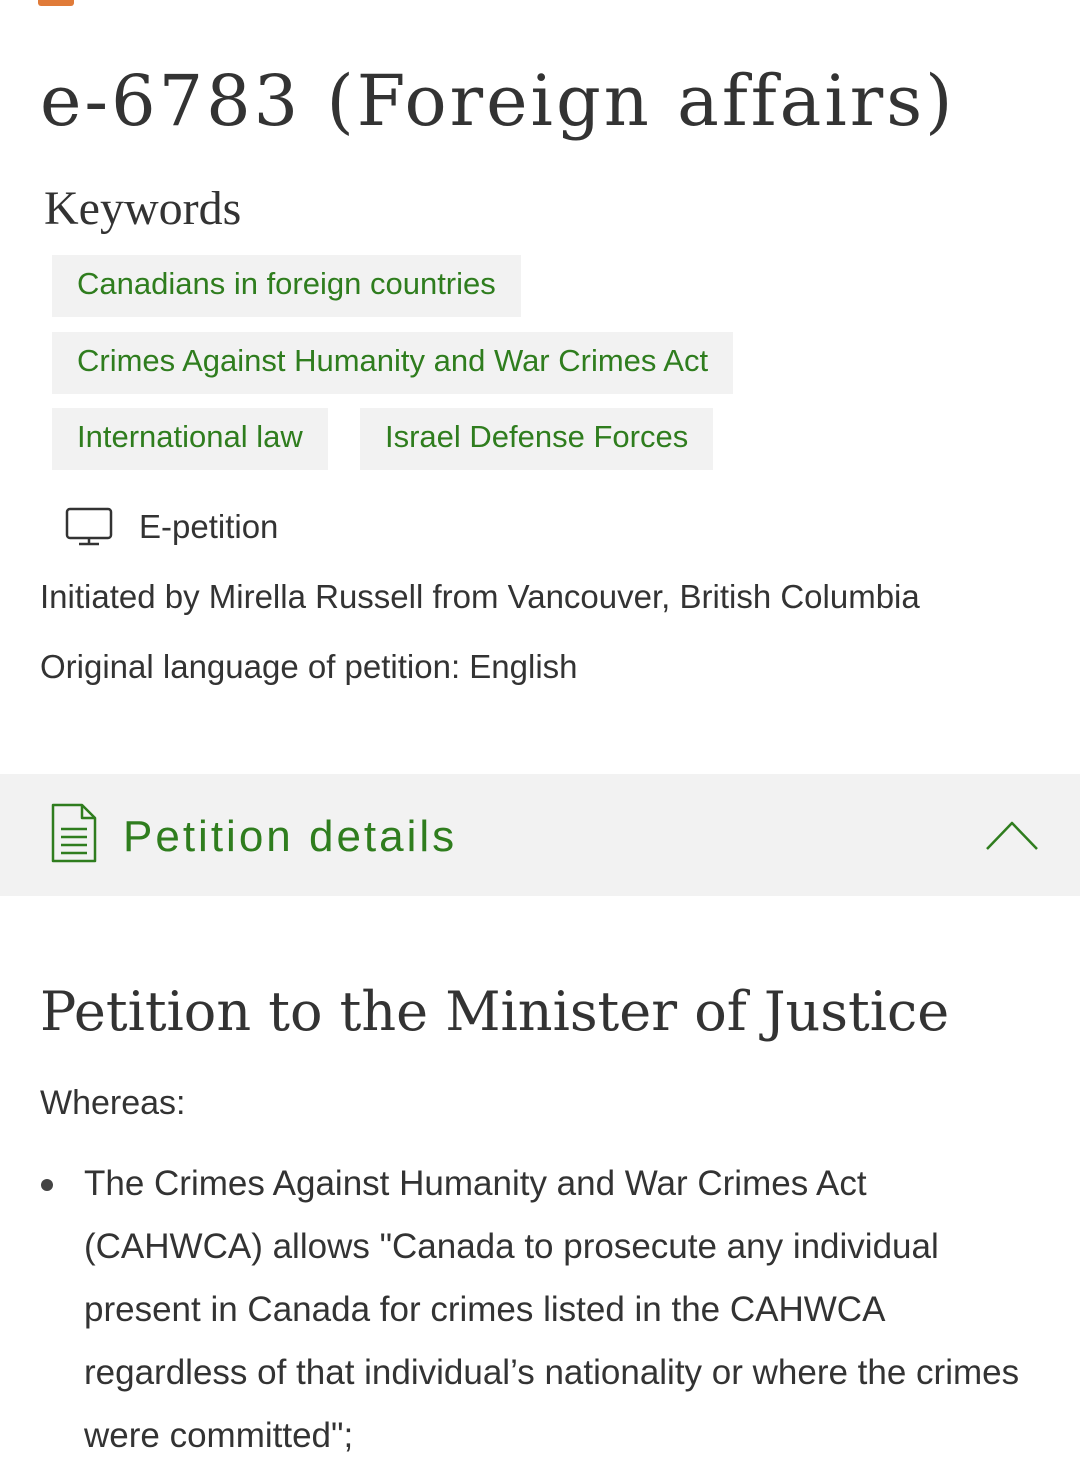  What do you see at coordinates (190, 439) in the screenshot?
I see `keyword-tag: International law` at bounding box center [190, 439].